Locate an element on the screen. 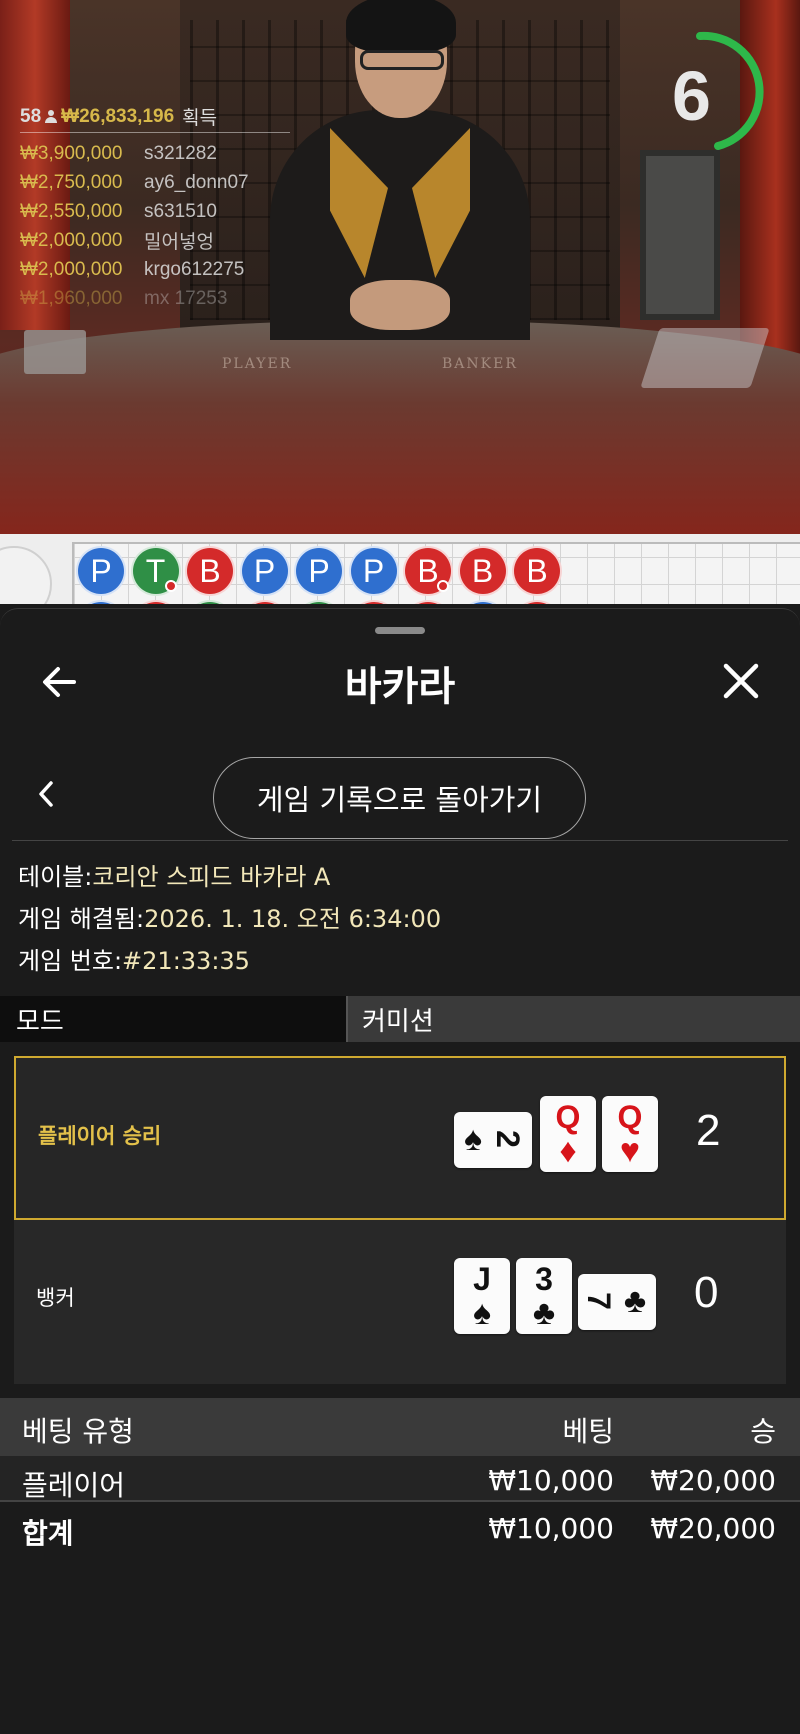  back-to-history-button: 게임 기록으로 돌아가기 is located at coordinates (399, 798).